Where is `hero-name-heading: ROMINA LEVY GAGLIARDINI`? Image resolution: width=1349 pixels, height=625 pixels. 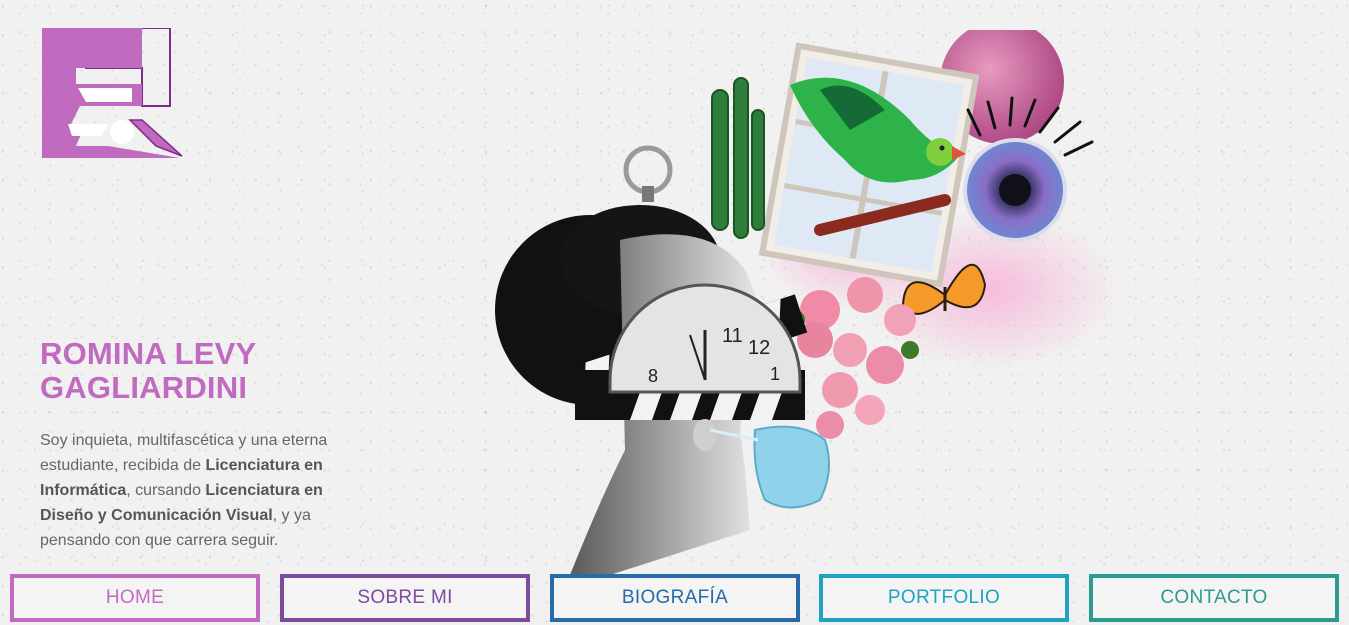
hero-name-heading: ROMINA LEVY GAGLIARDINI is located at coordinates (205, 371).